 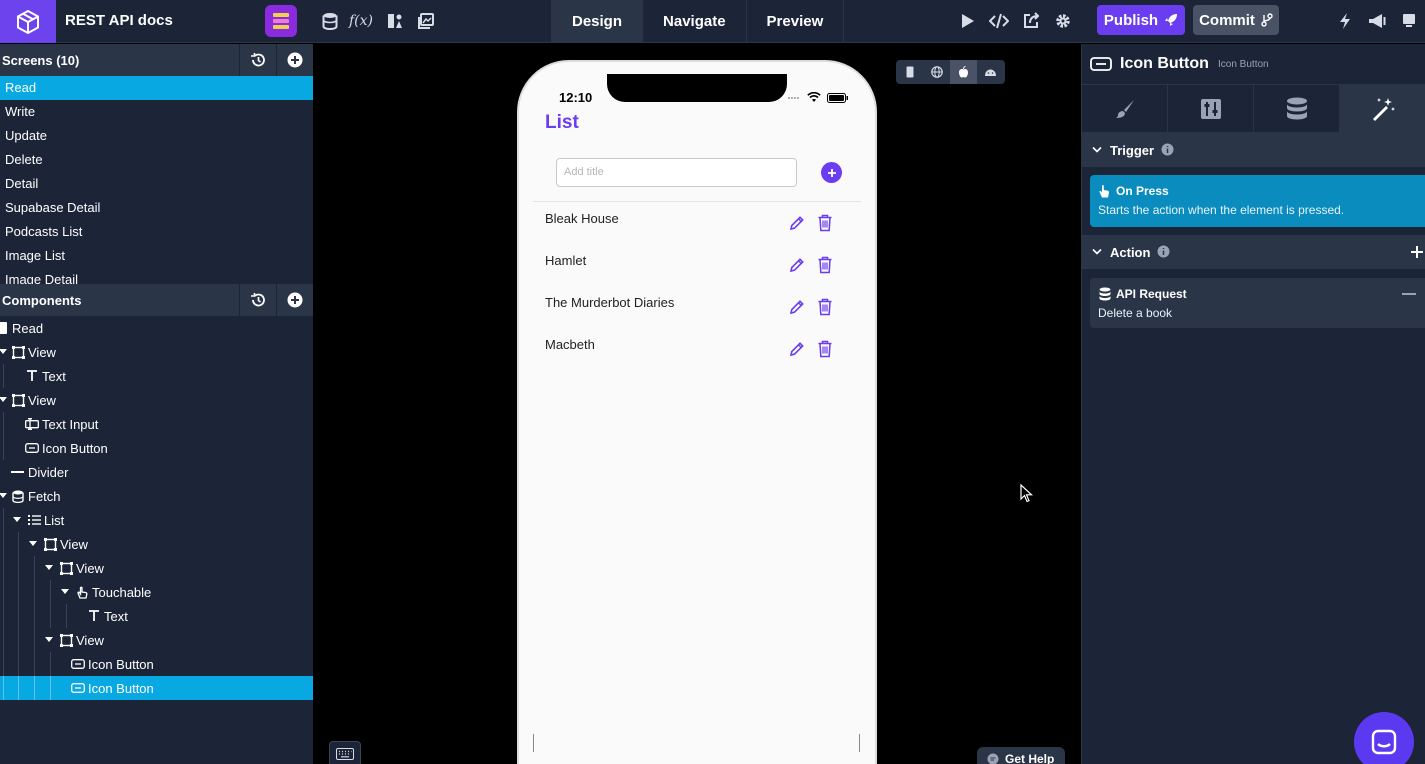 I want to click on tab-design: Design, so click(x=597, y=21).